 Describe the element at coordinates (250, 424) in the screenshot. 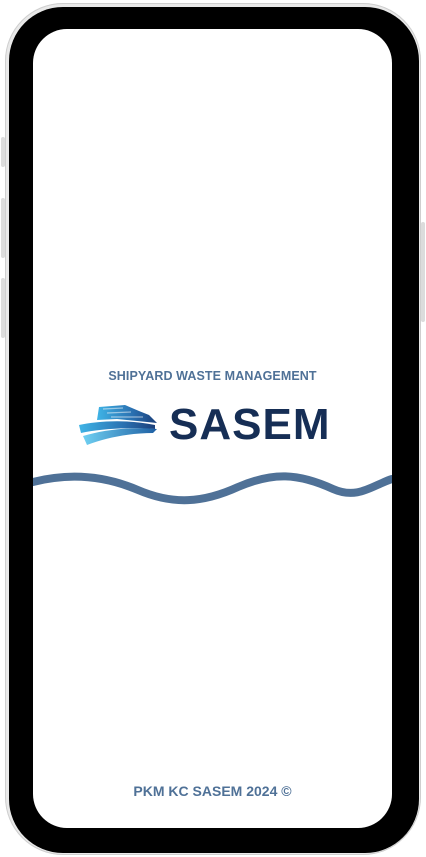

I see `brand-name: SASEM` at that location.